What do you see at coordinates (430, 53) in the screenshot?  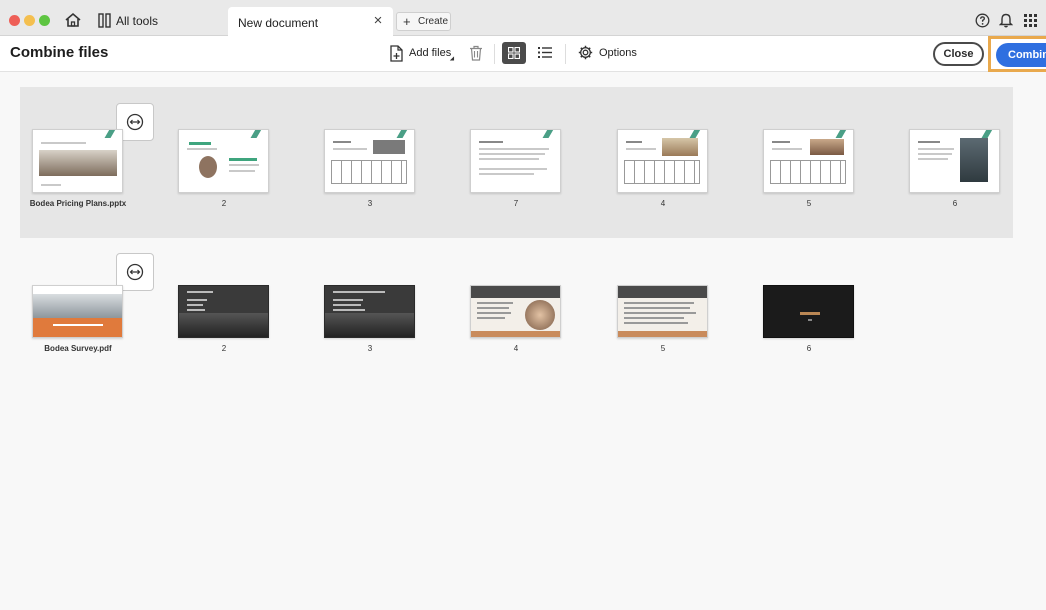 I see `add-files-button: Add files` at bounding box center [430, 53].